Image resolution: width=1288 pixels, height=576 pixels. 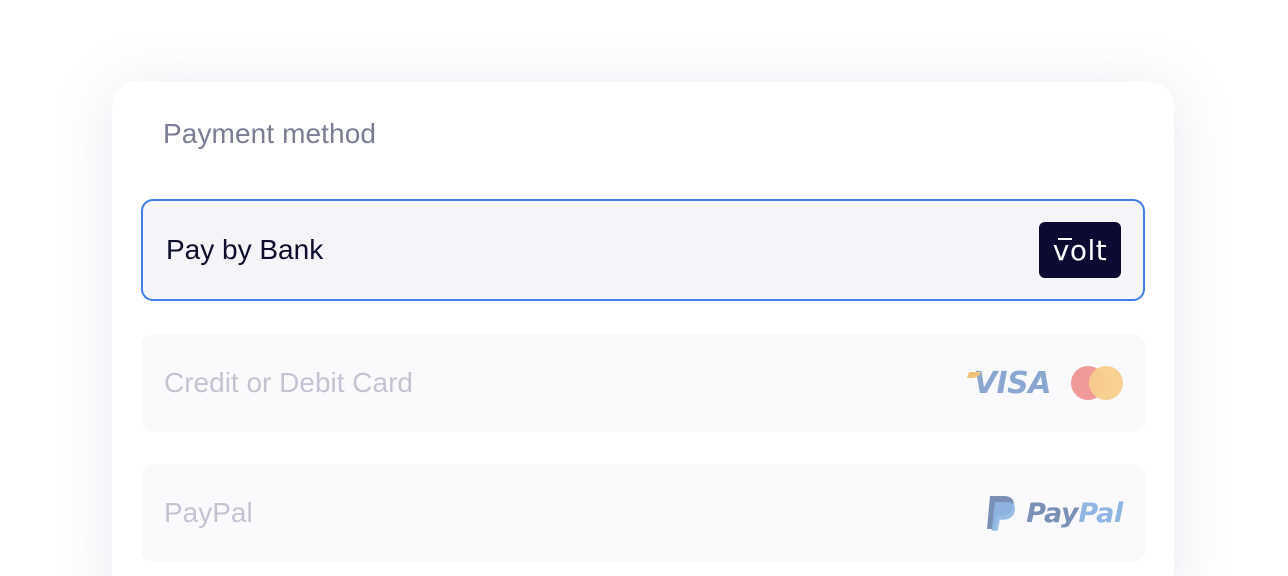 What do you see at coordinates (643, 250) in the screenshot?
I see `option-pay-by-bank: Pay by Bank volt` at bounding box center [643, 250].